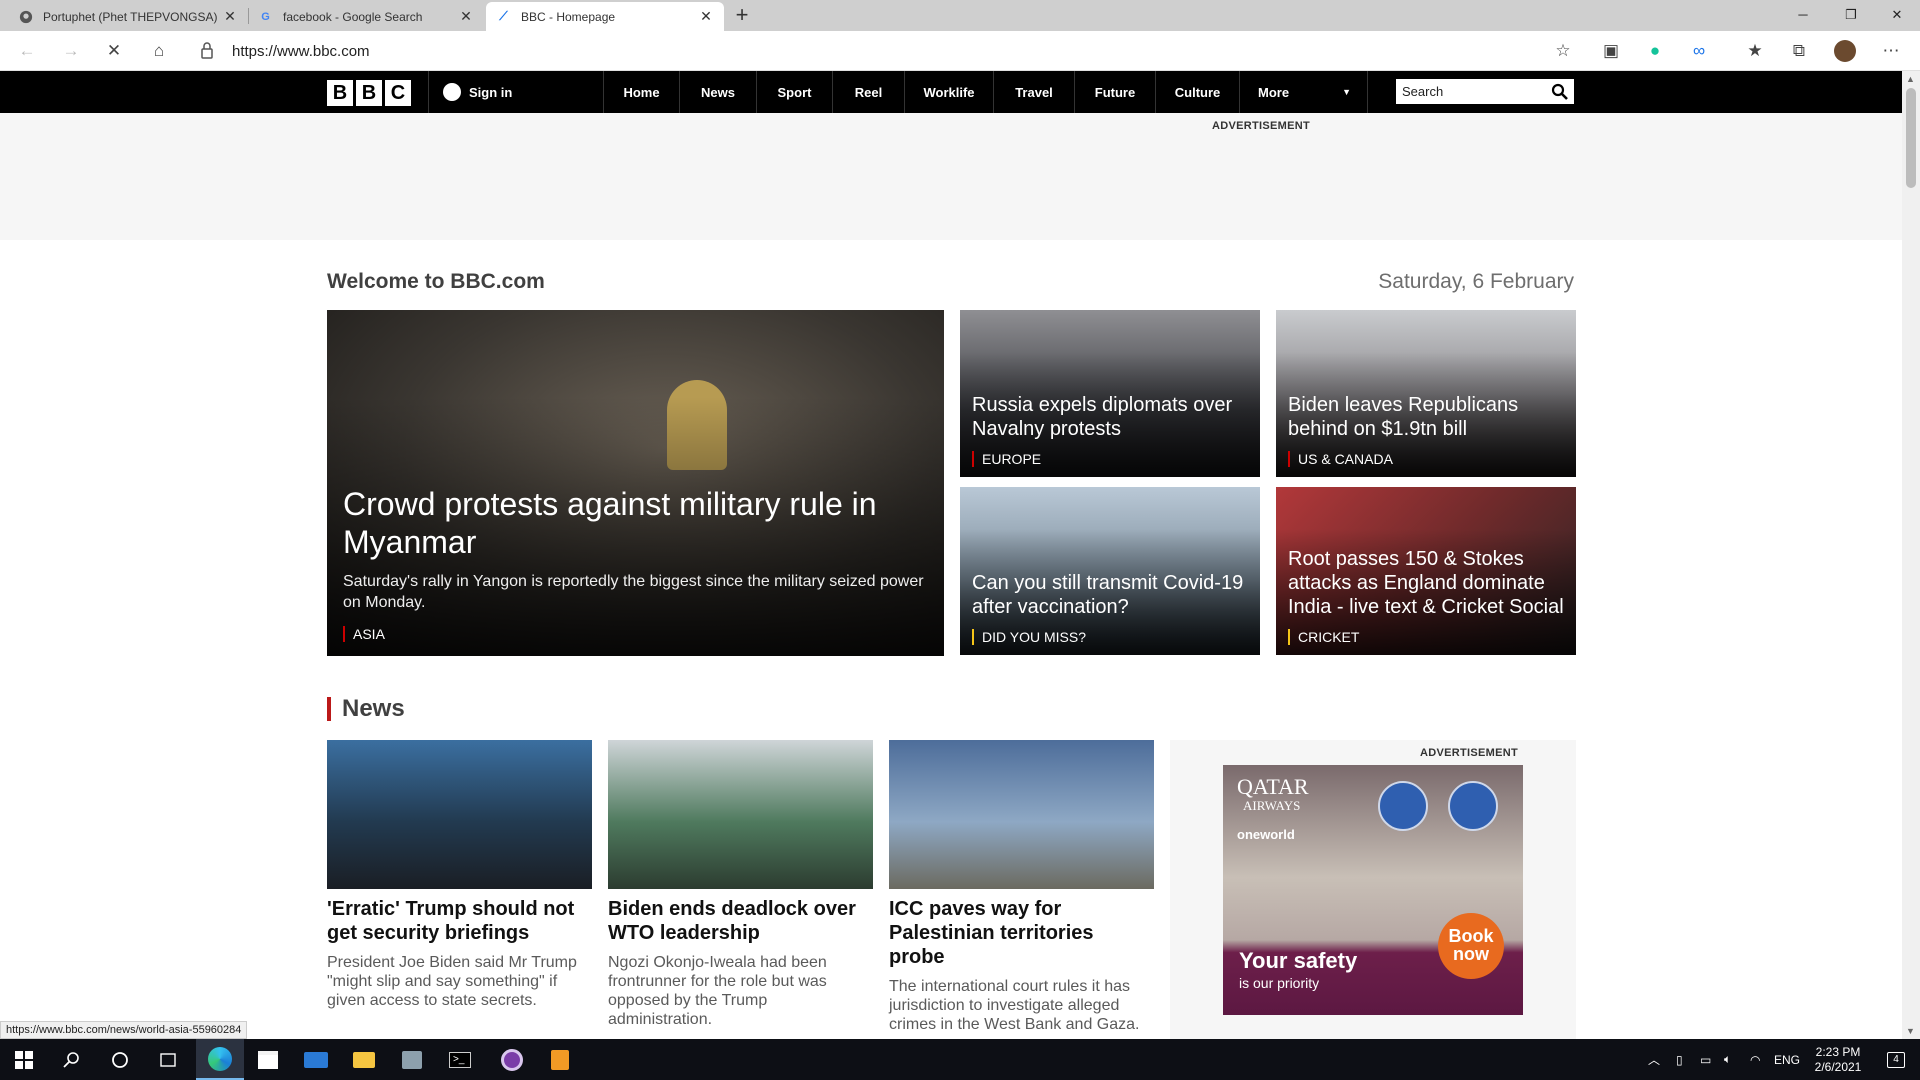 The image size is (1920, 1080). Describe the element at coordinates (71, 51) in the screenshot. I see `forward-button: →` at that location.